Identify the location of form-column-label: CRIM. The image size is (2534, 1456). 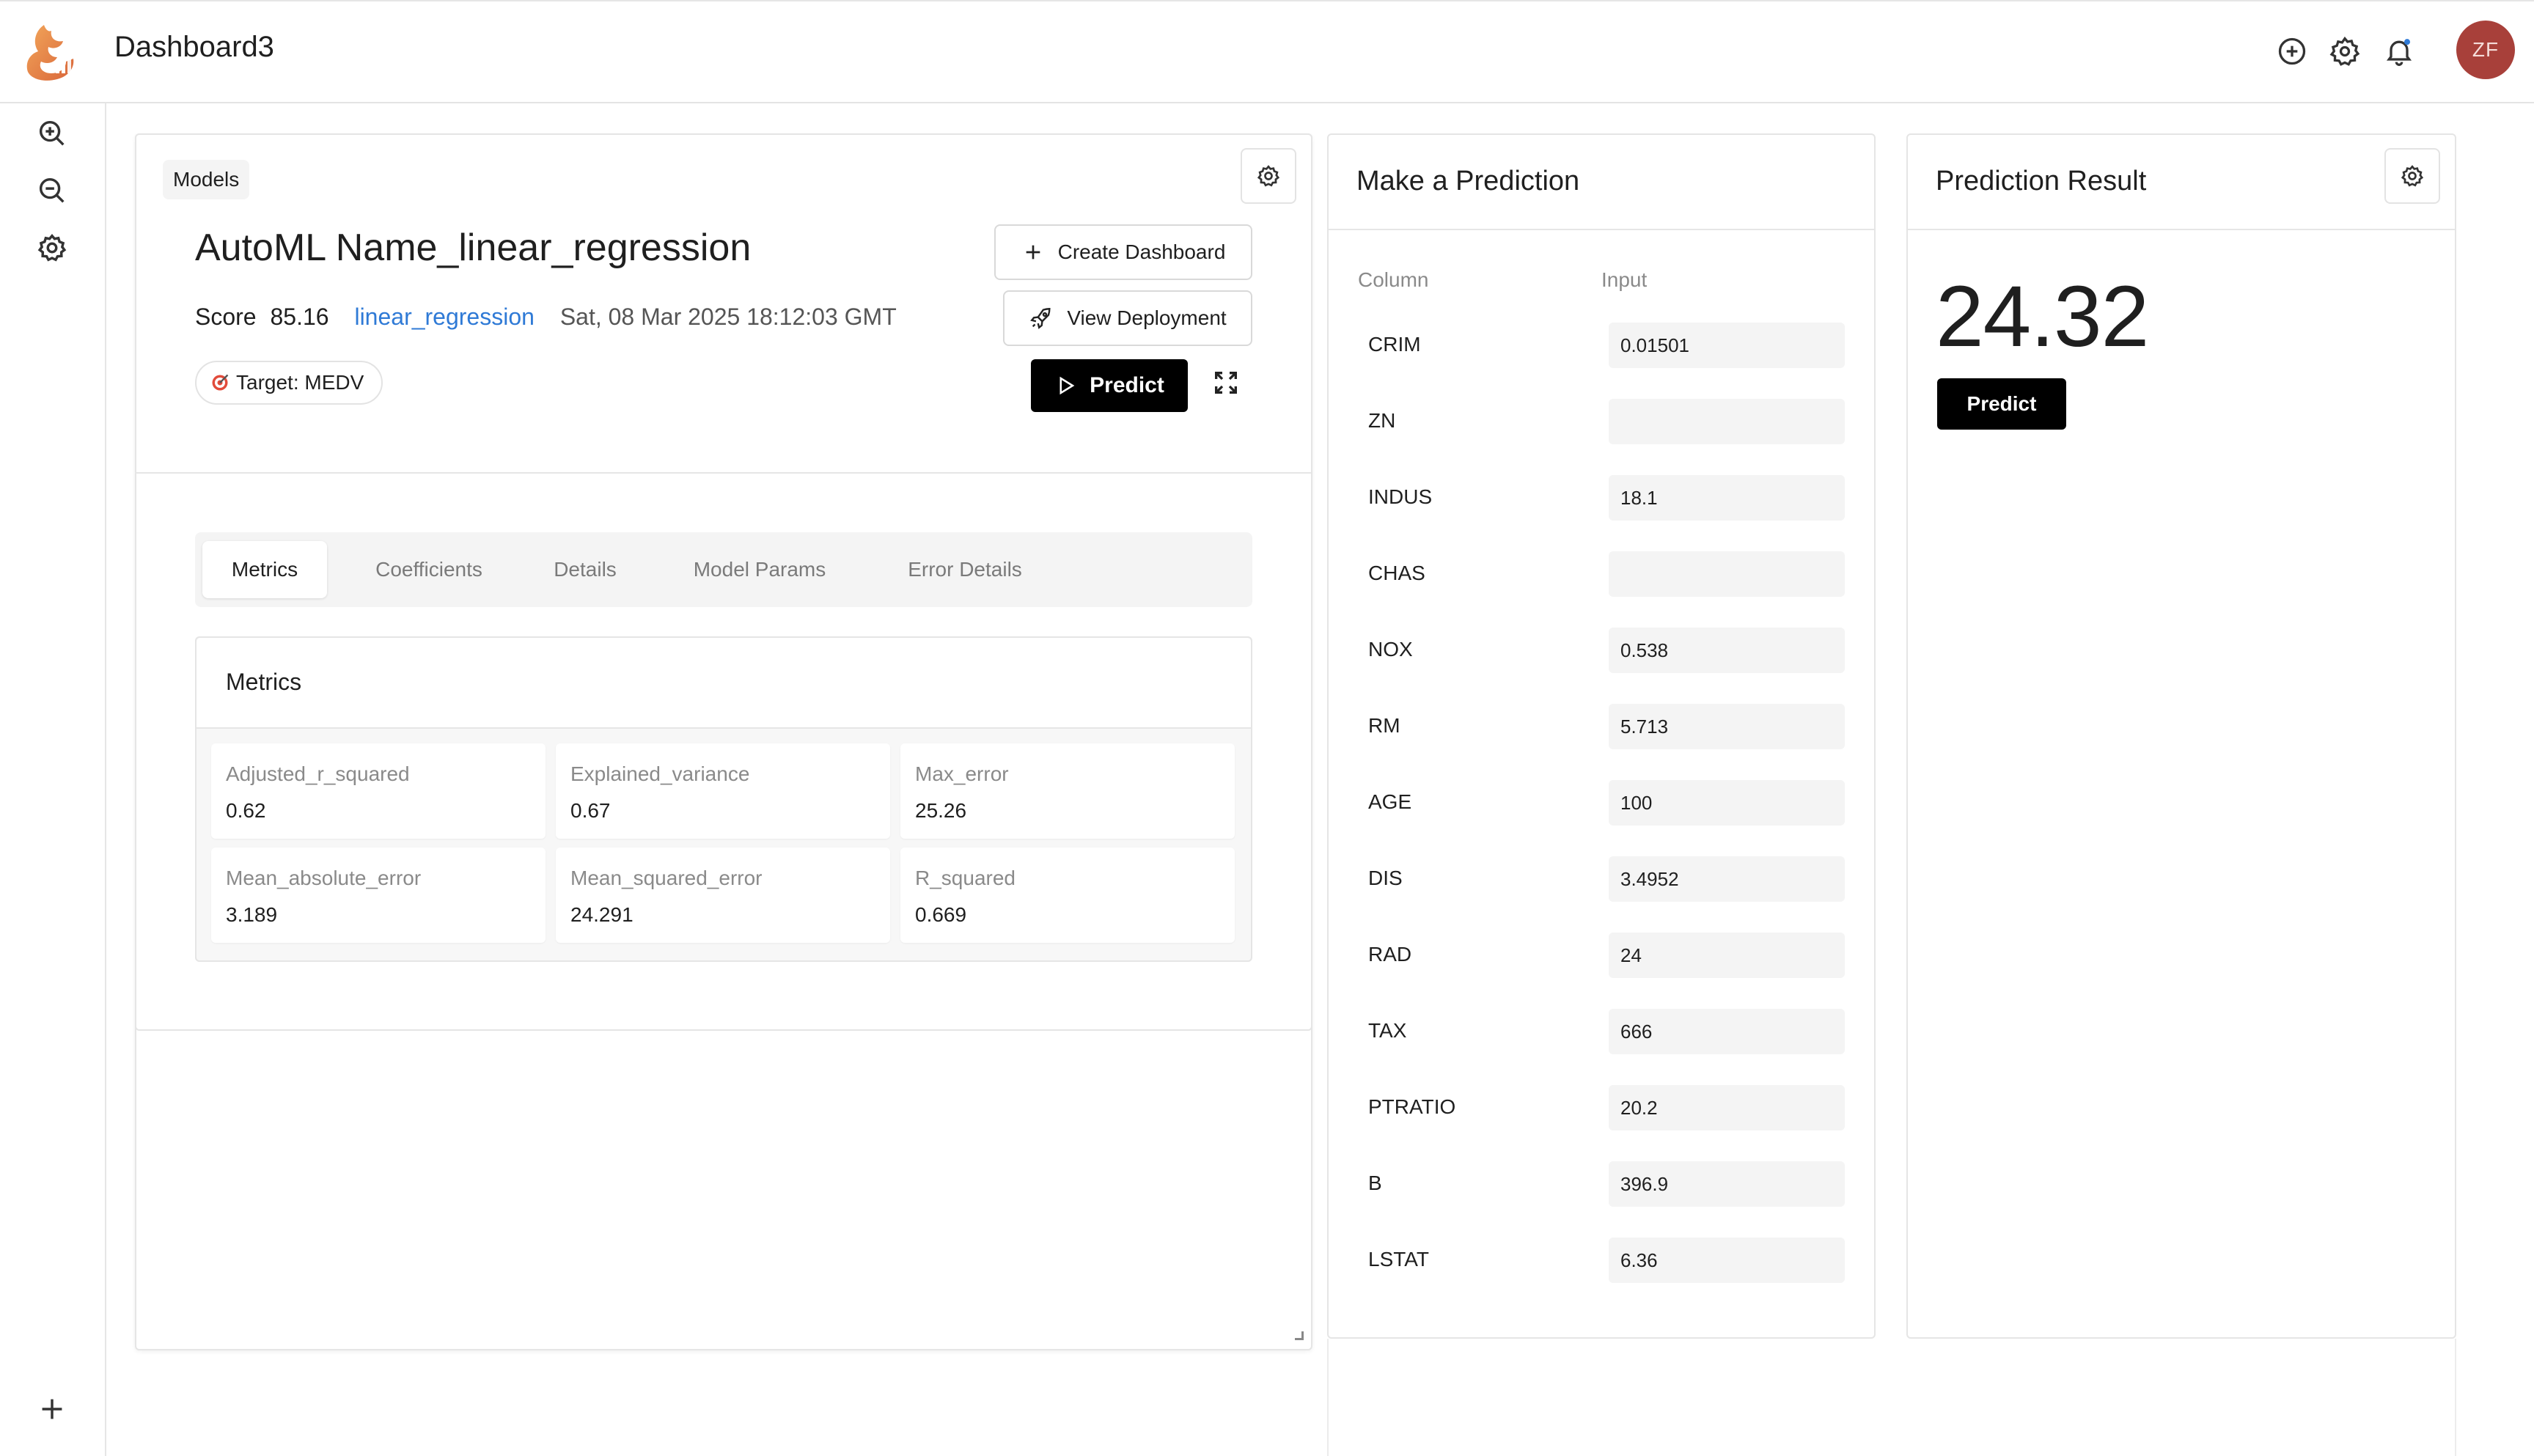
(1394, 344).